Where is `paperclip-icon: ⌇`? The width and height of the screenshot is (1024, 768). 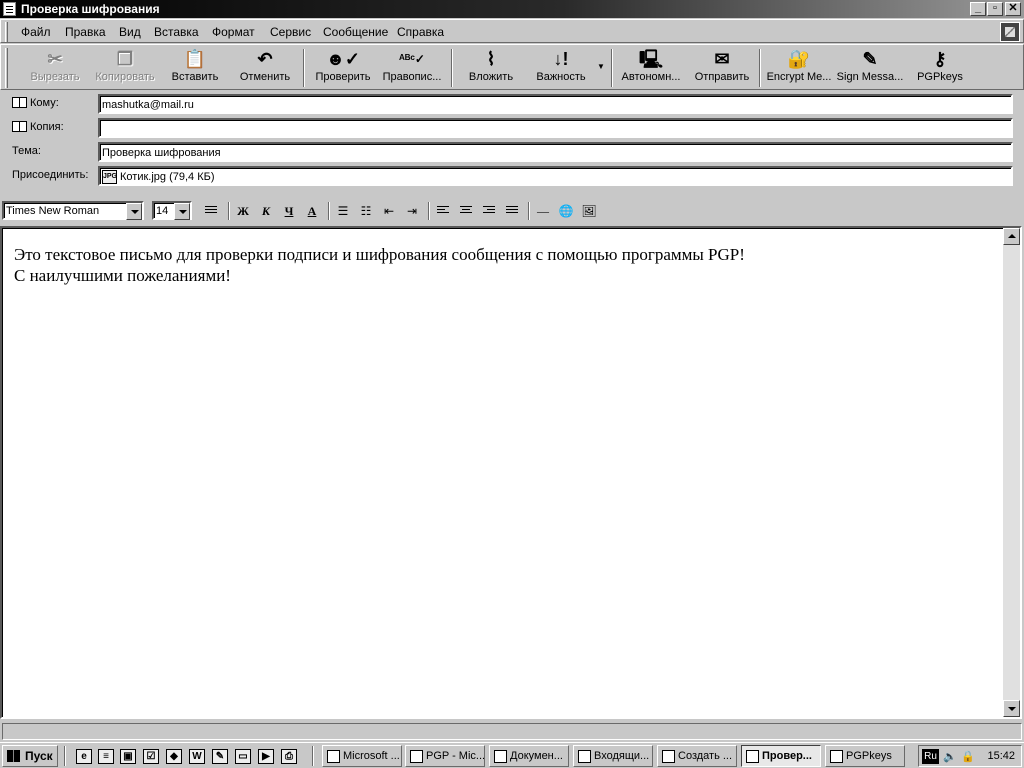 paperclip-icon: ⌇ is located at coordinates (491, 59).